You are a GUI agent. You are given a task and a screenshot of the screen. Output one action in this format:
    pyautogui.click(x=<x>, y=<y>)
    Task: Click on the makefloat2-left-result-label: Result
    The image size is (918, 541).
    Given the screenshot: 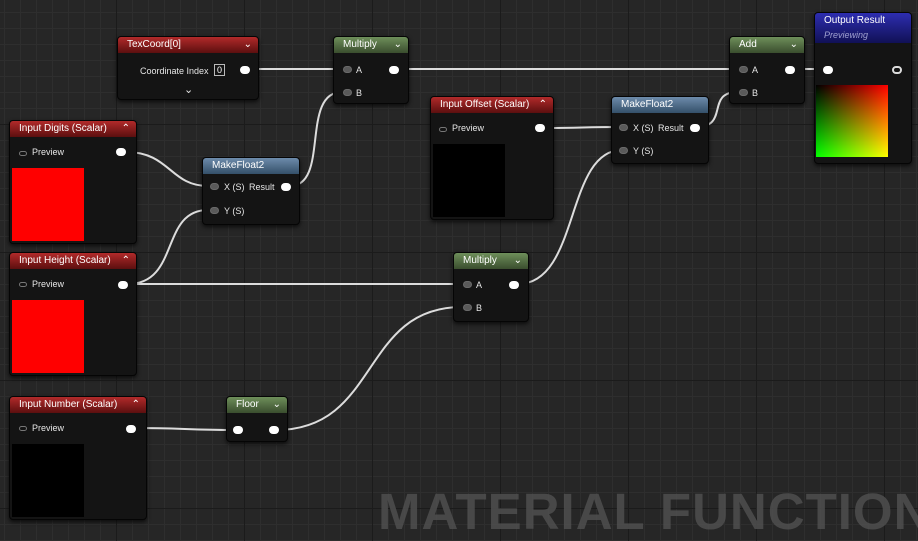 What is the action you would take?
    pyautogui.click(x=262, y=187)
    